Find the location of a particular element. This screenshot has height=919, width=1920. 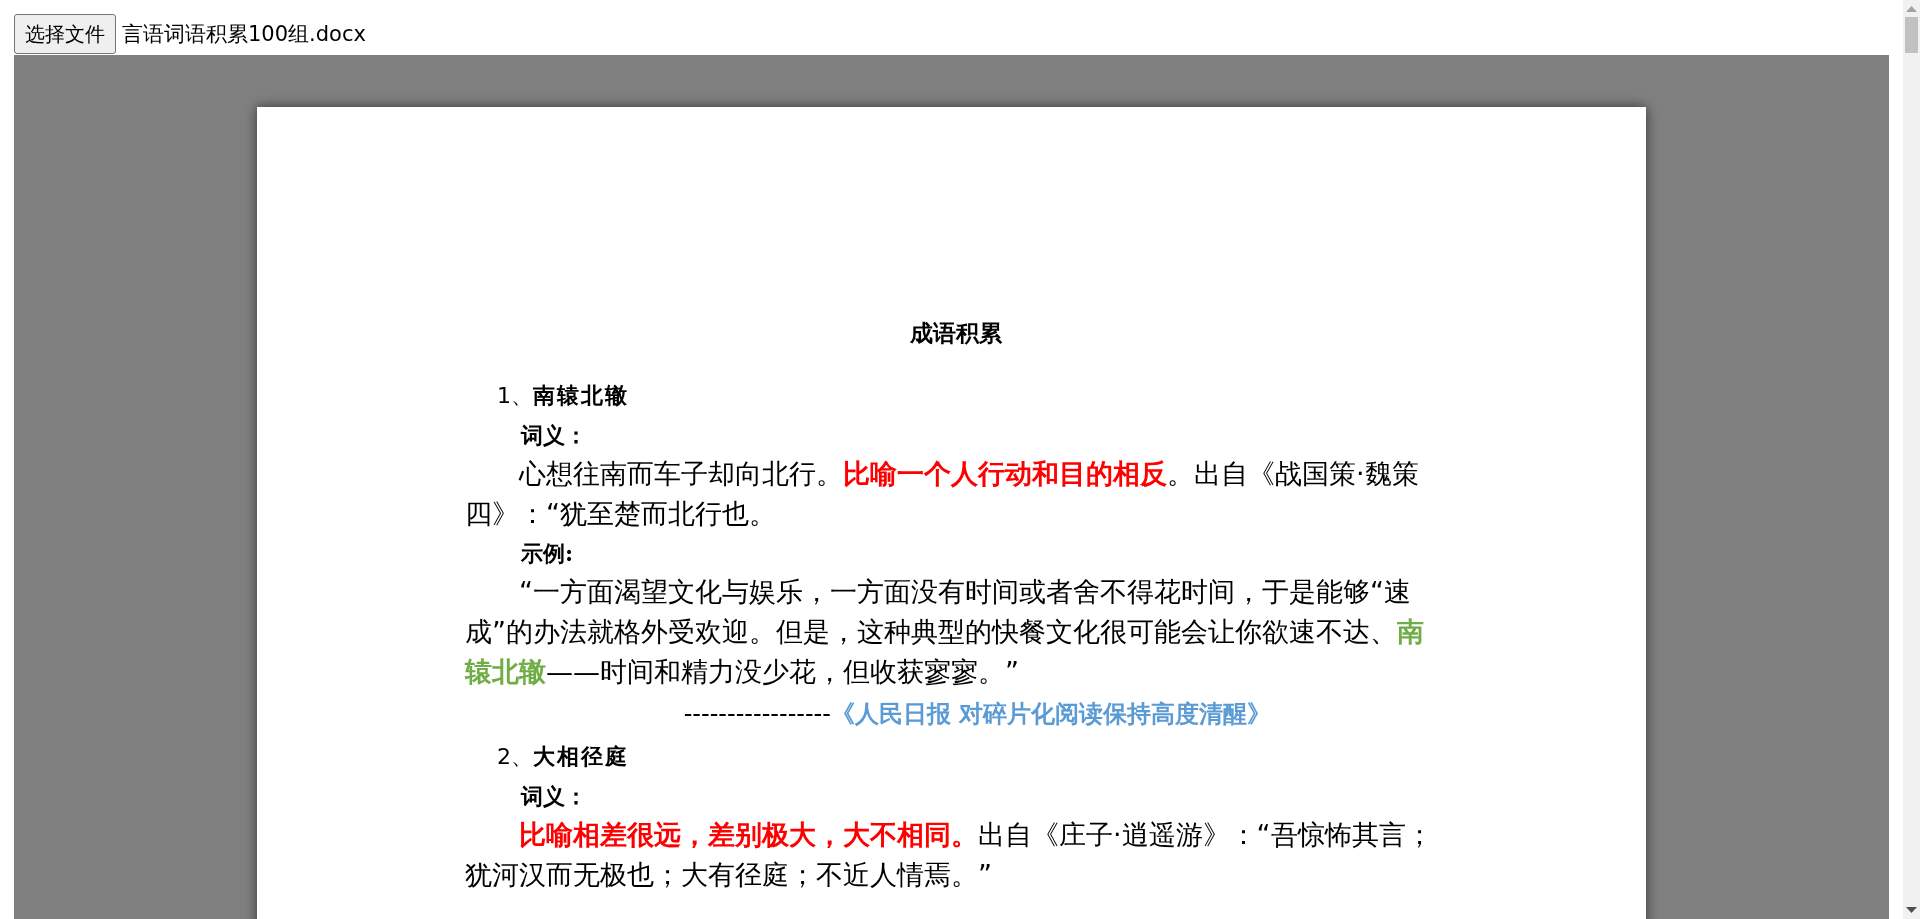

source-line: -----------------《人民日报 对碎片化阅读保持高度清醒》 is located at coordinates (977, 714).